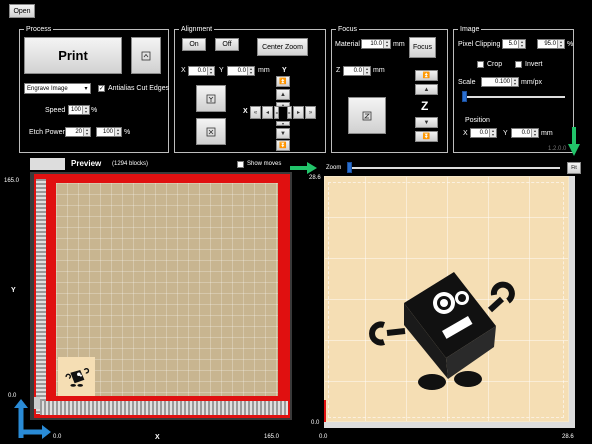 The height and width of the screenshot is (444, 592). What do you see at coordinates (399, 44) in the screenshot?
I see `material-unit: mm` at bounding box center [399, 44].